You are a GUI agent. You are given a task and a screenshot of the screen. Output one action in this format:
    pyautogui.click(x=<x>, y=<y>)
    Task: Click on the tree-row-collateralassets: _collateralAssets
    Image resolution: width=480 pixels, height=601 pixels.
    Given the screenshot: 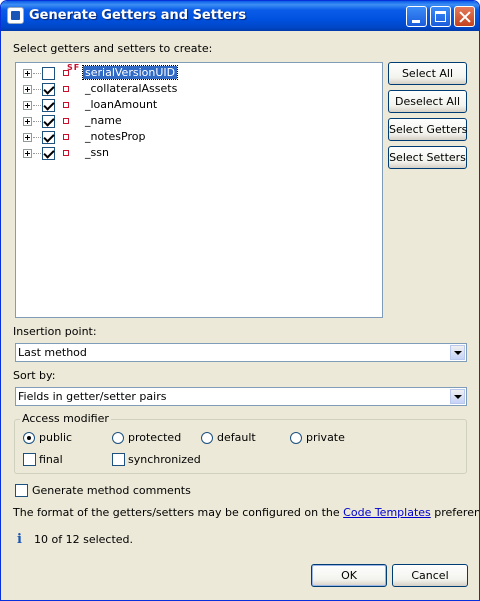 What is the action you would take?
    pyautogui.click(x=199, y=89)
    